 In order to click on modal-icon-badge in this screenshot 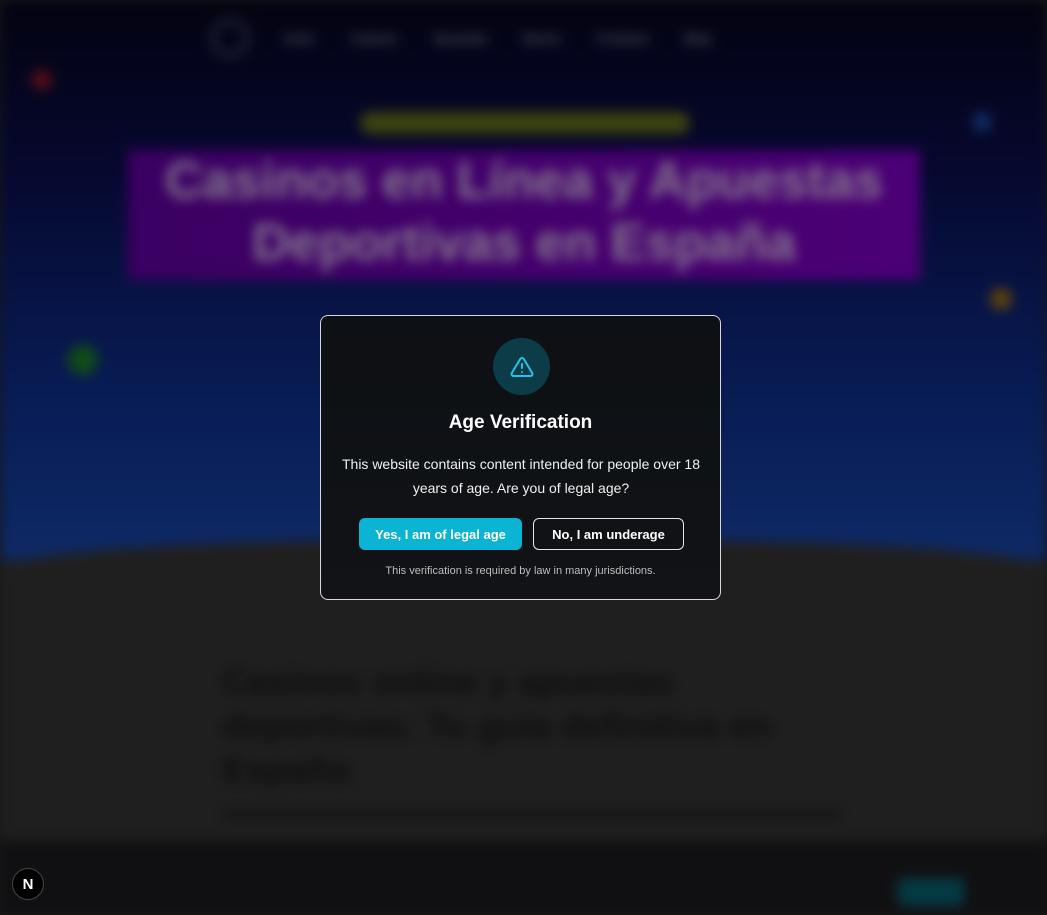, I will do `click(521, 366)`.